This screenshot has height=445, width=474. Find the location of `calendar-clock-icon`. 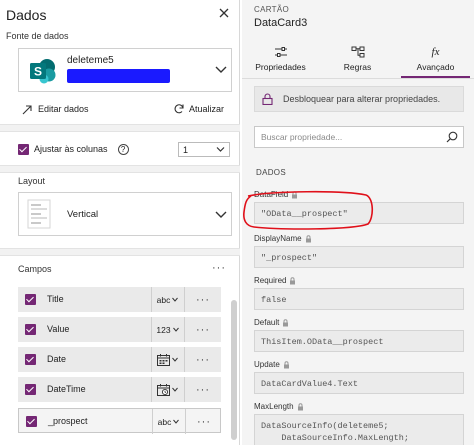

calendar-clock-icon is located at coordinates (163, 389).